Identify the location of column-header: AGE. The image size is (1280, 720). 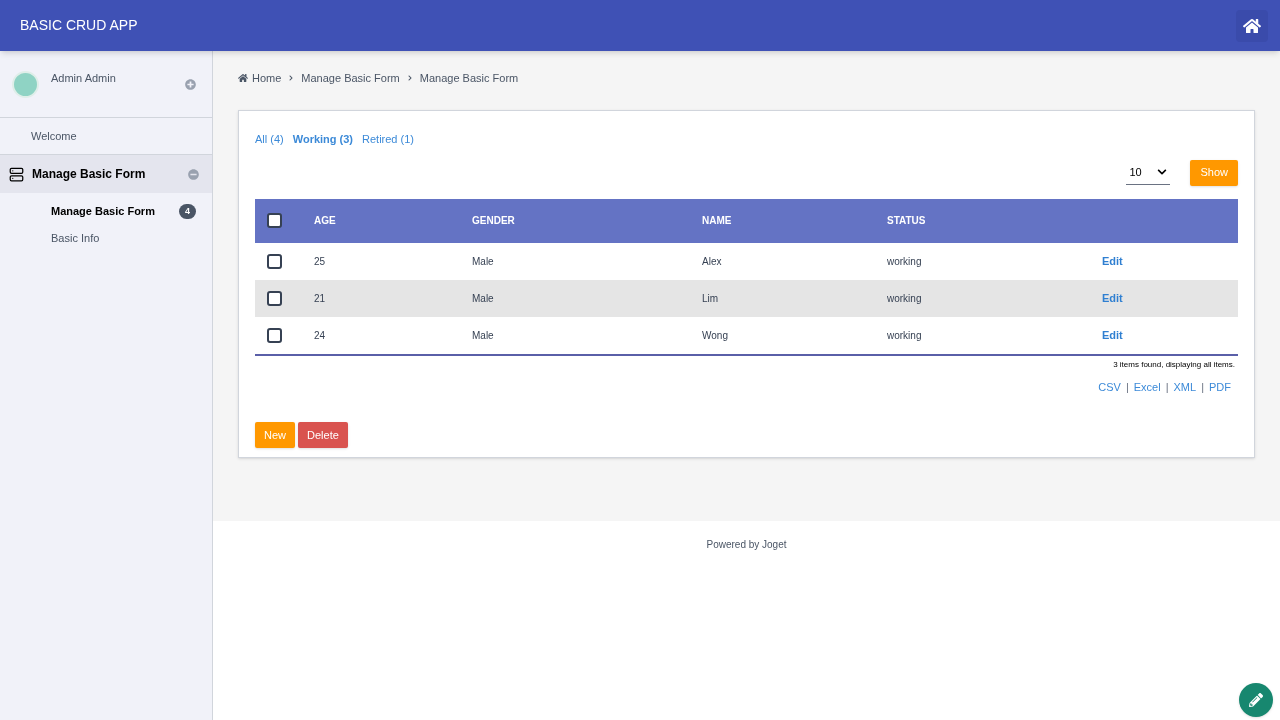
(325, 220).